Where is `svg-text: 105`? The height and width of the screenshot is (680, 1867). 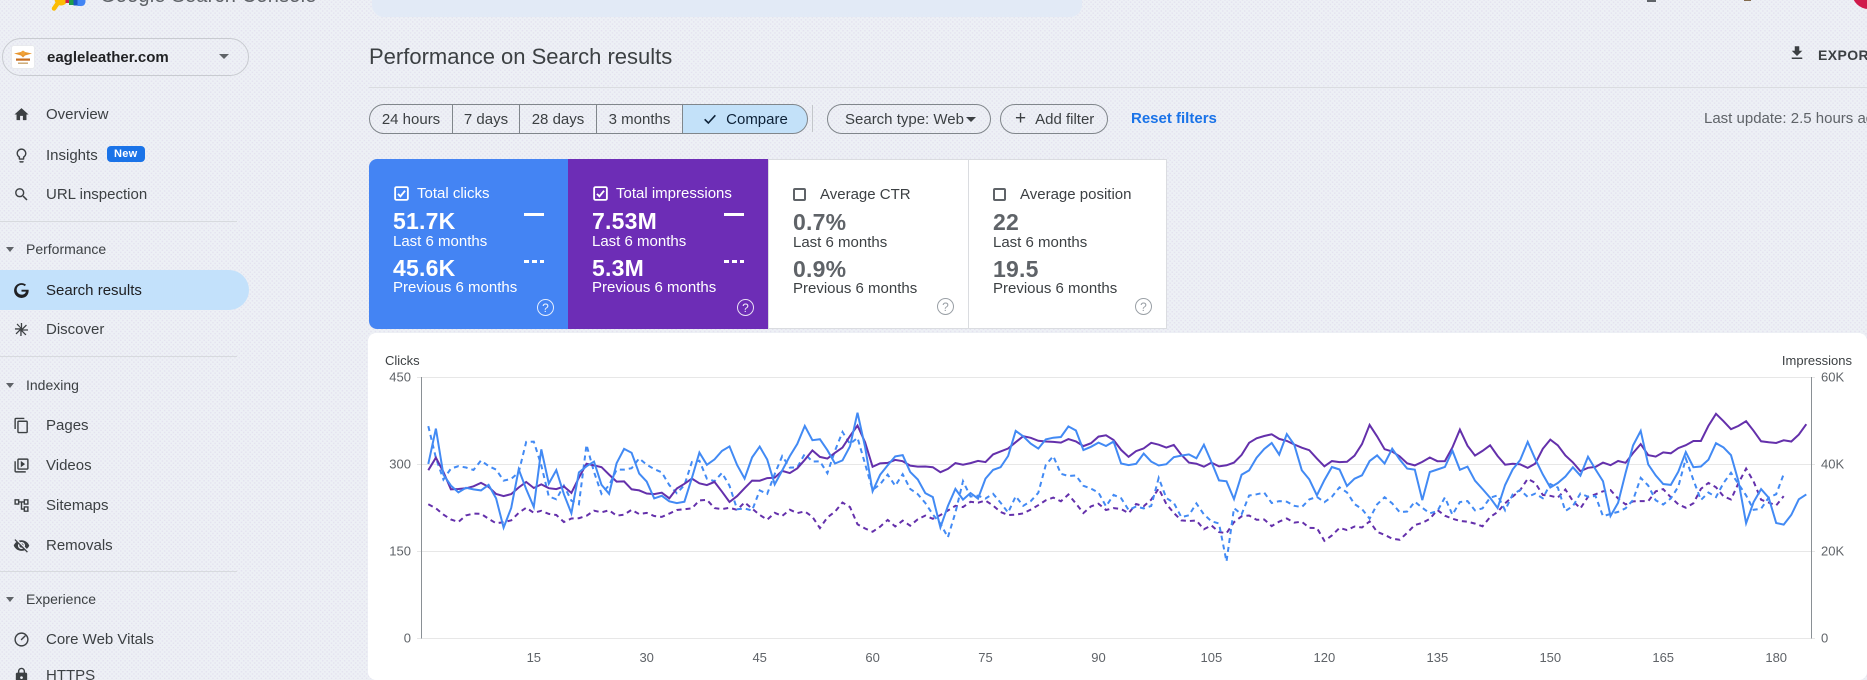
svg-text: 105 is located at coordinates (1212, 657).